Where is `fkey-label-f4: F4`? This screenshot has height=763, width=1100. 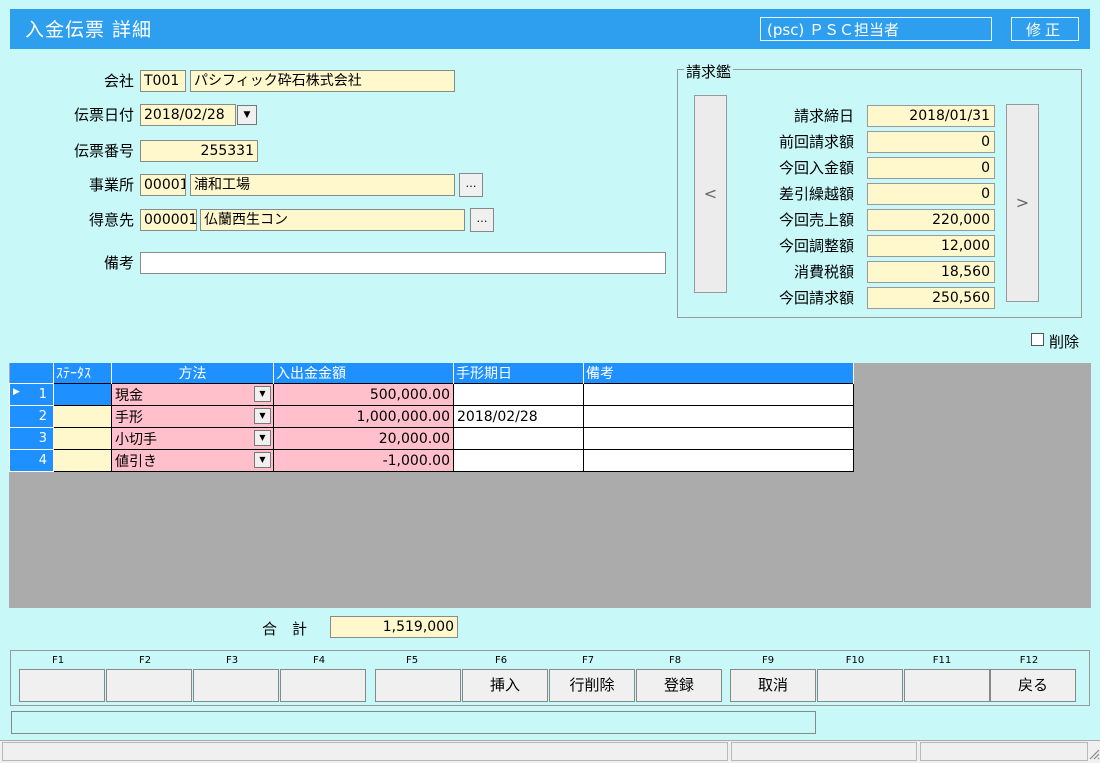 fkey-label-f4: F4 is located at coordinates (319, 660).